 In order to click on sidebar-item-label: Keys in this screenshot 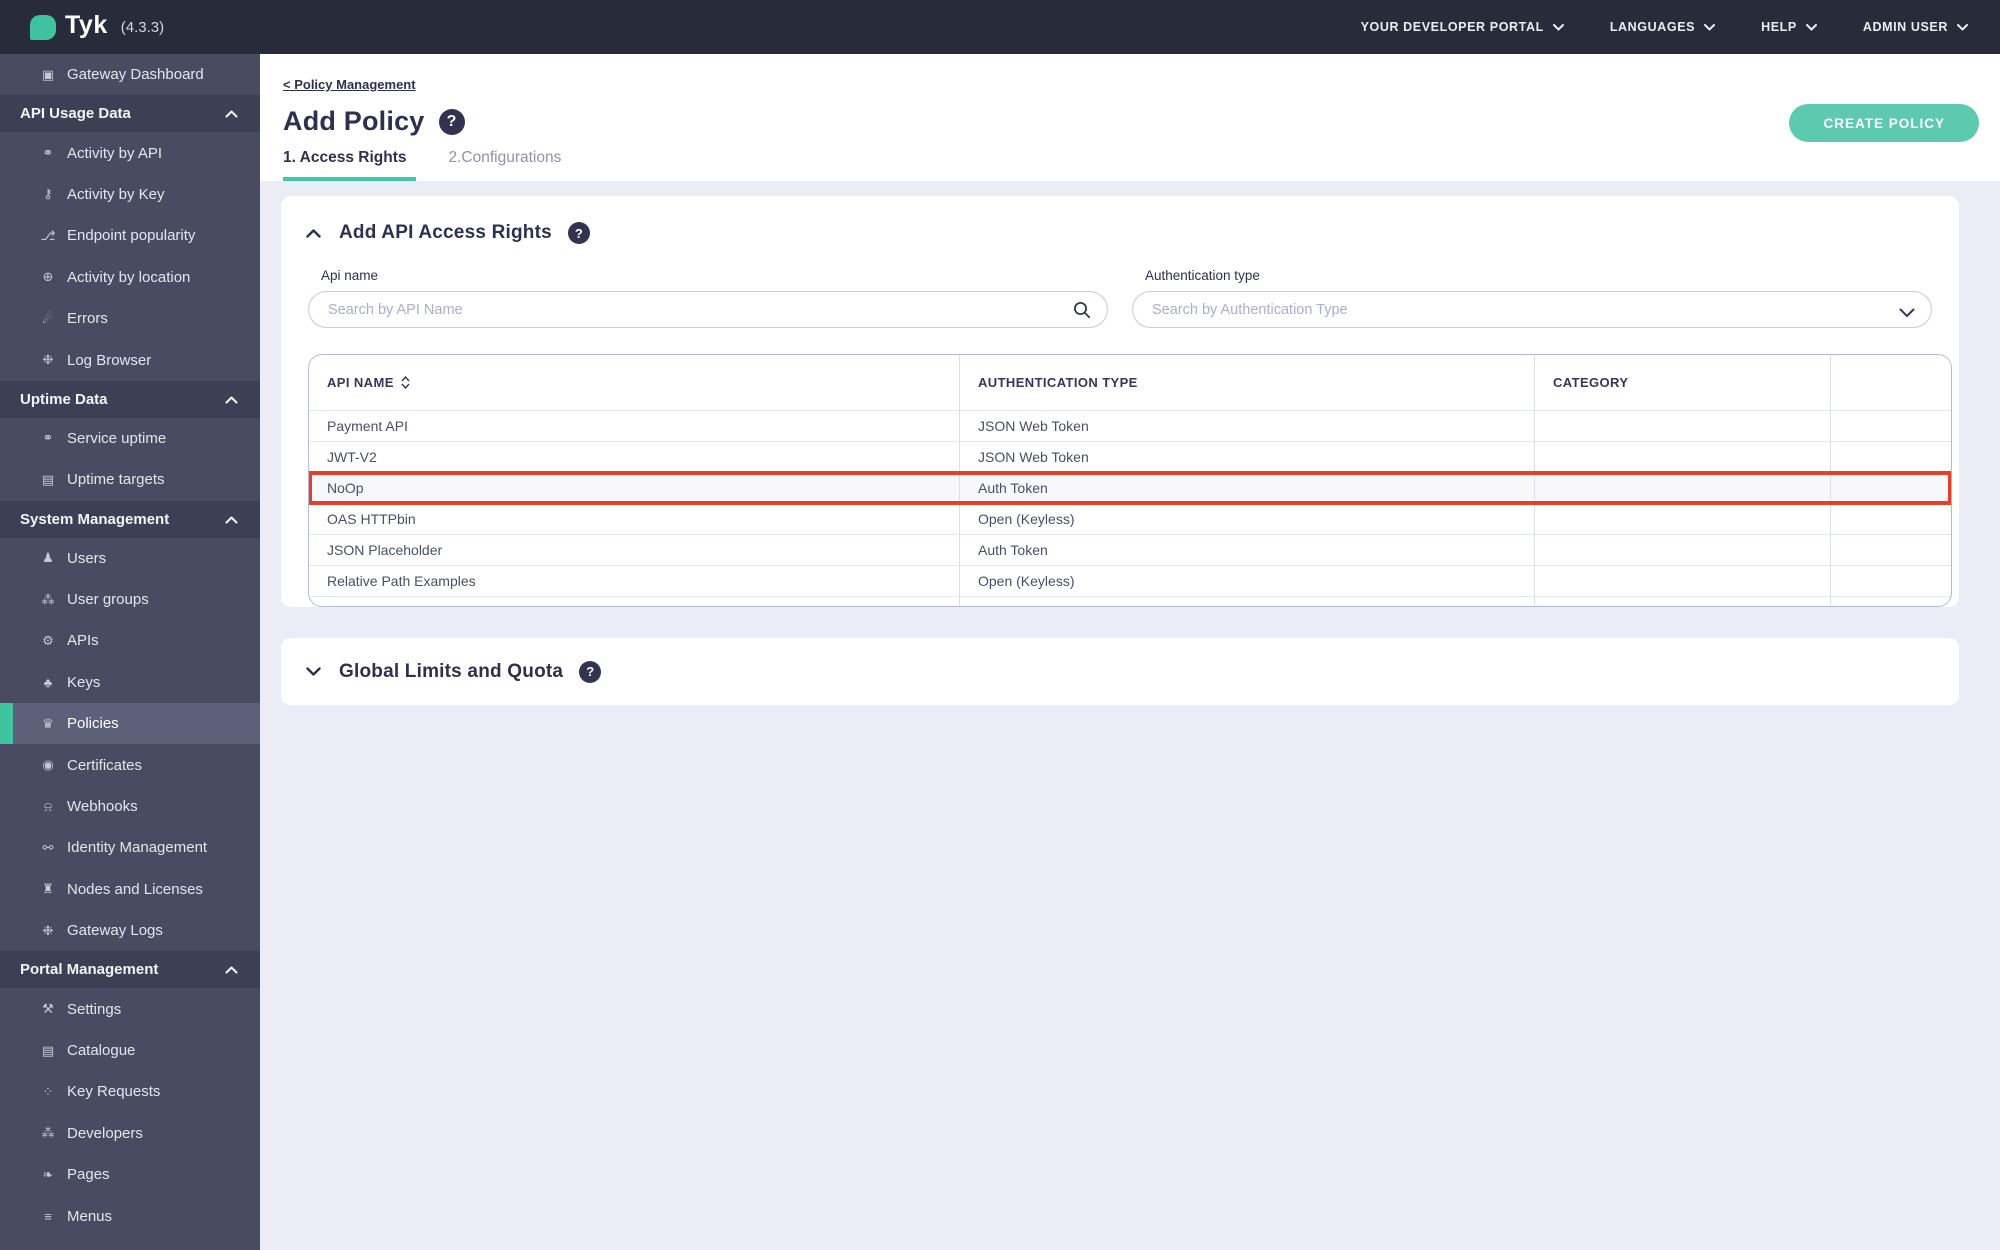, I will do `click(84, 682)`.